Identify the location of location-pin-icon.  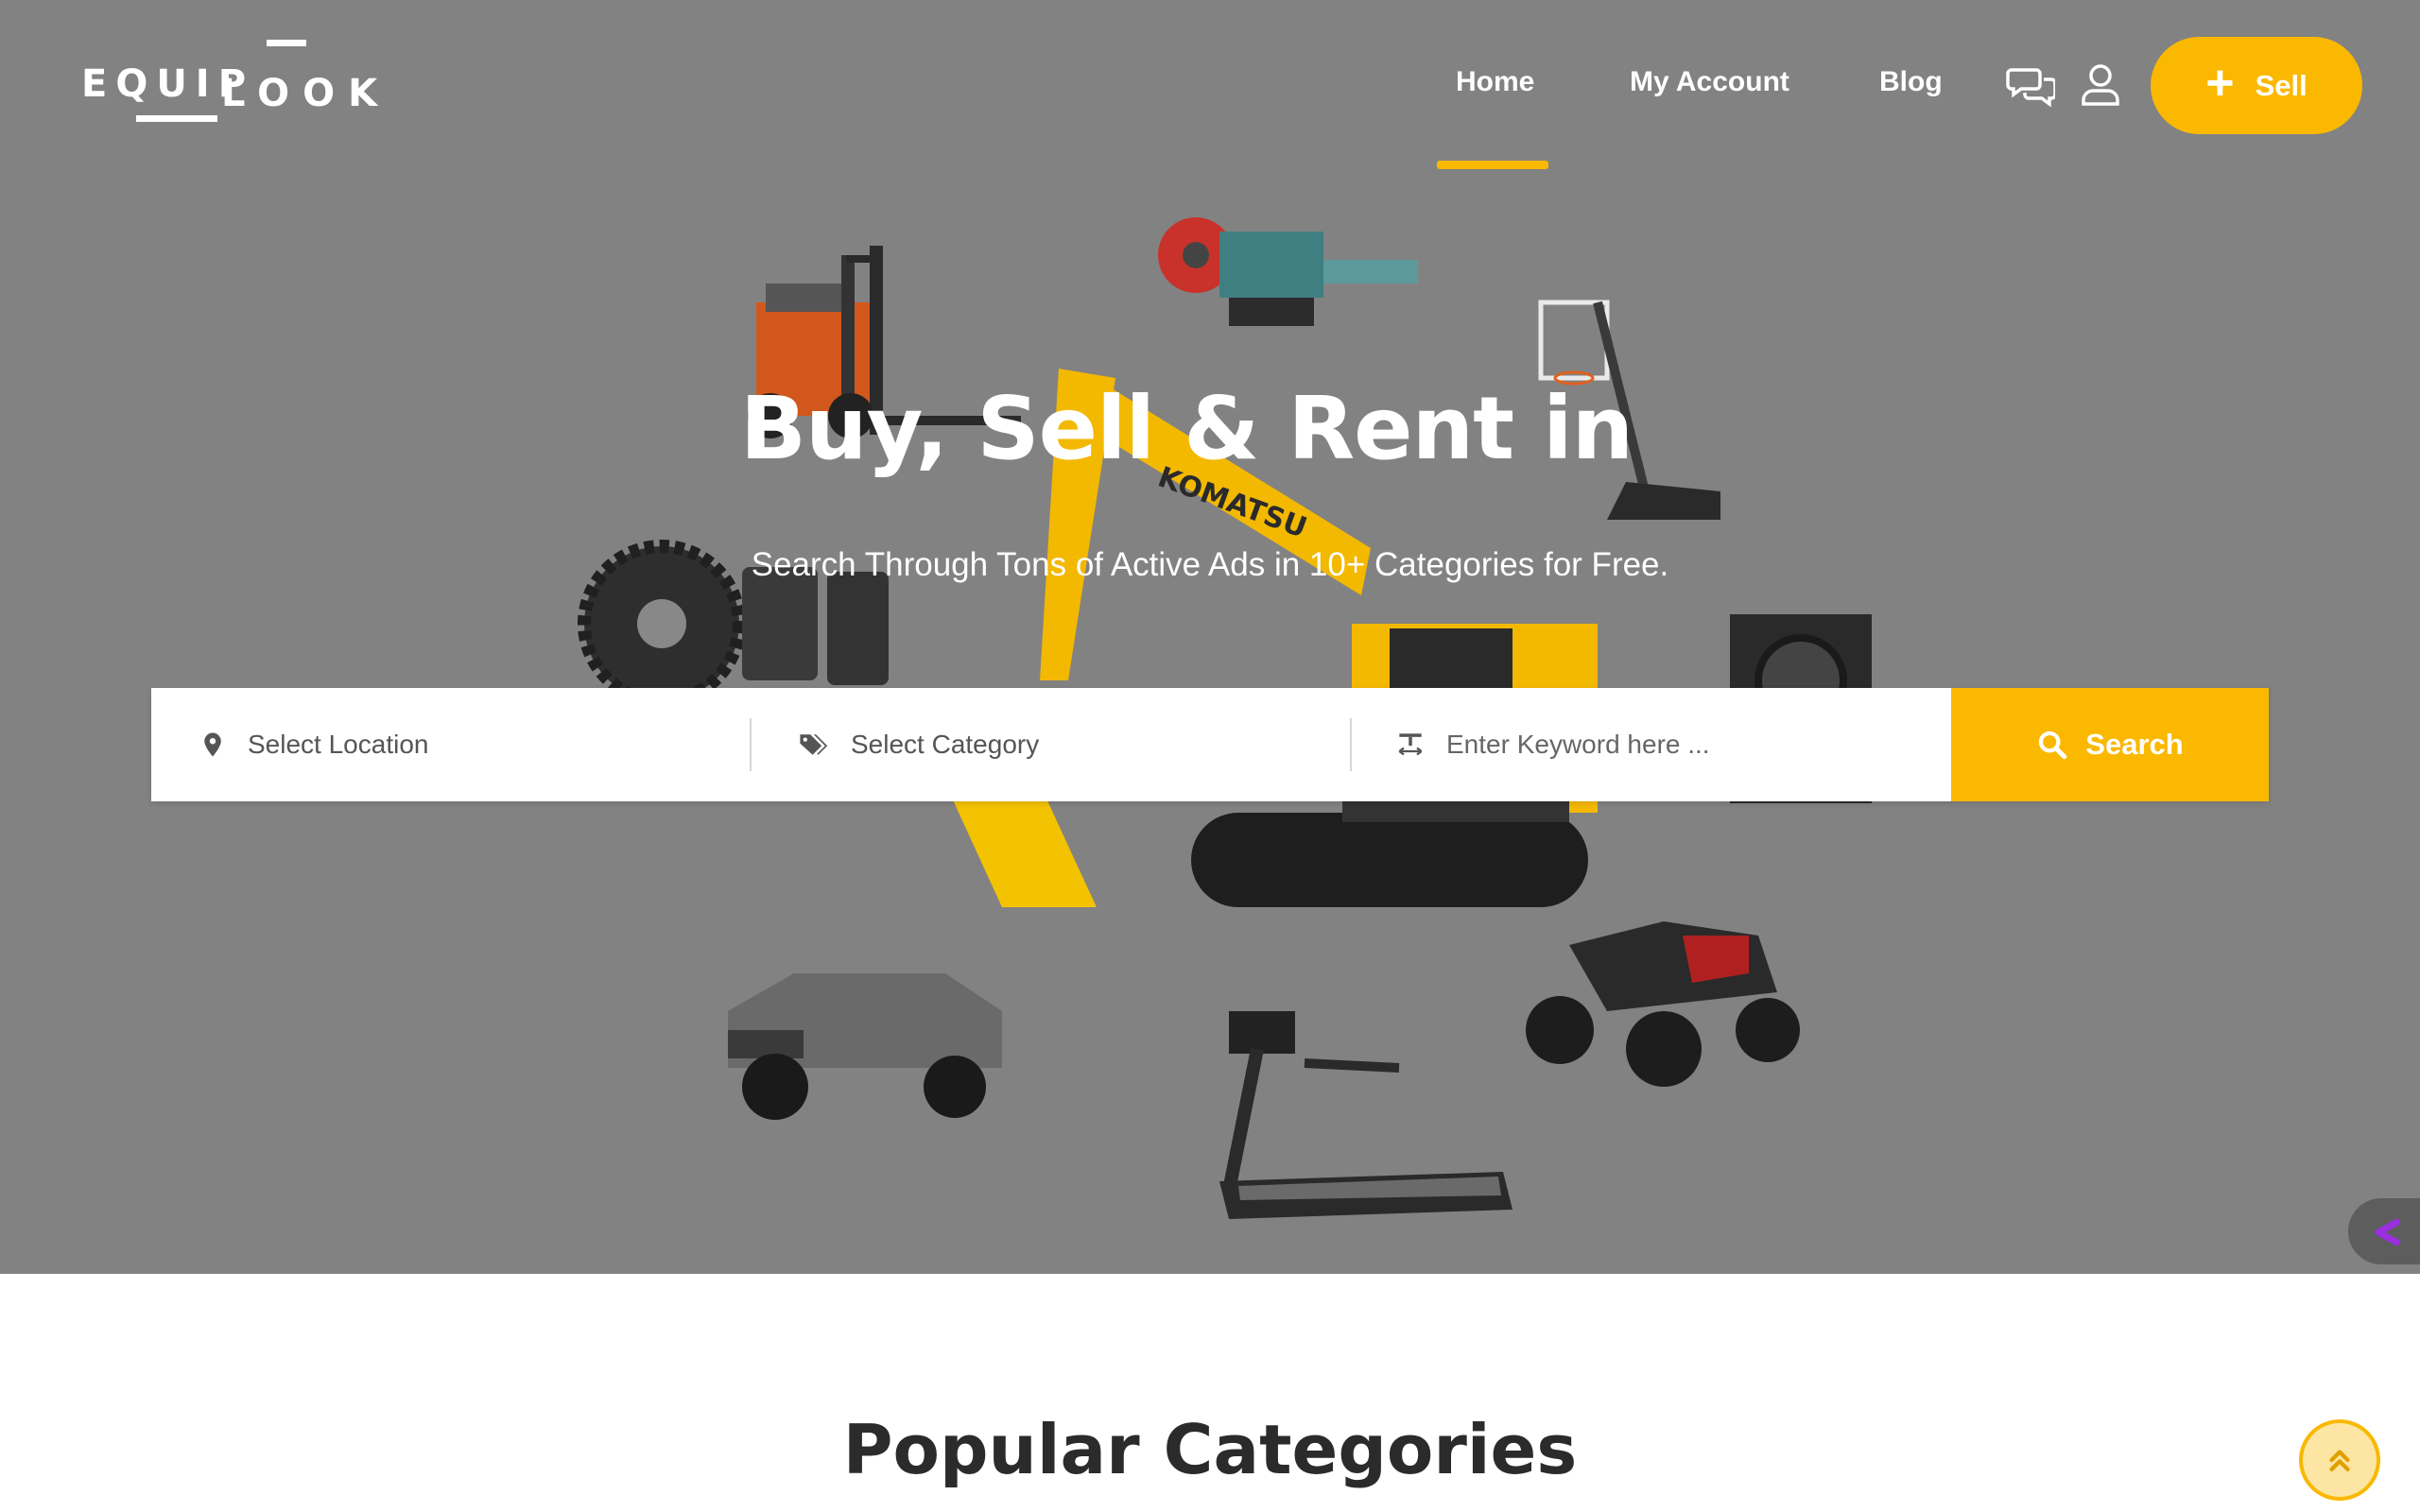
(212, 744).